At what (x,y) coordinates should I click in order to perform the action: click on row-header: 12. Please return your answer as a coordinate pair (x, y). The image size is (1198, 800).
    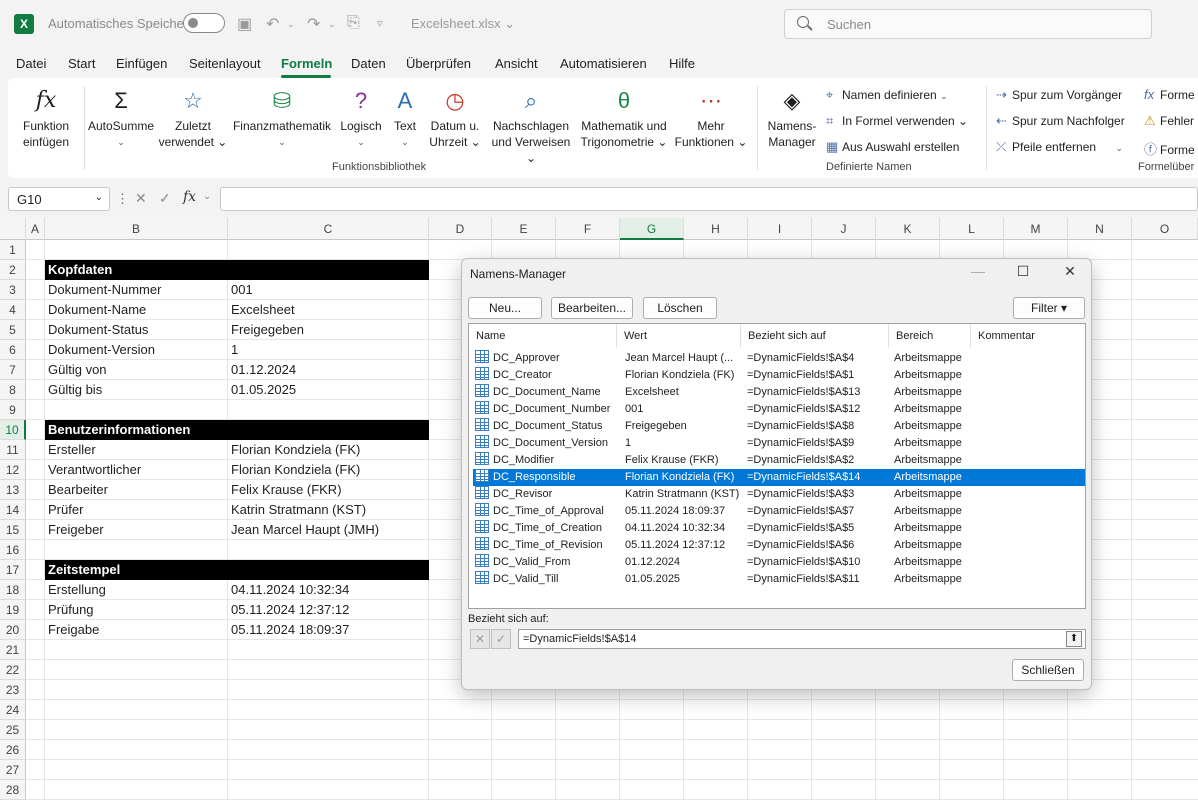
    Looking at the image, I should click on (13, 470).